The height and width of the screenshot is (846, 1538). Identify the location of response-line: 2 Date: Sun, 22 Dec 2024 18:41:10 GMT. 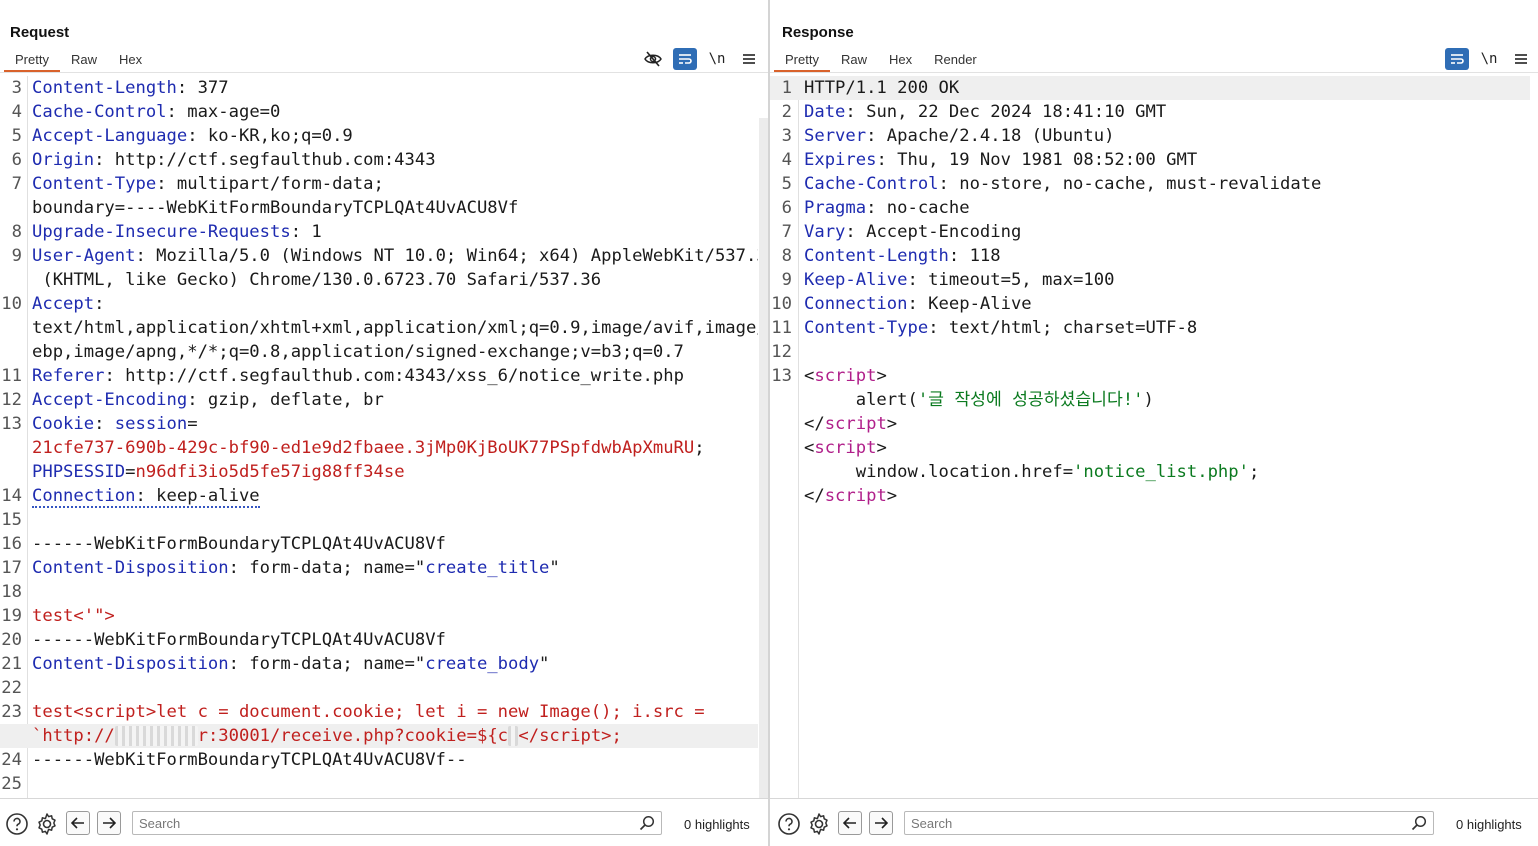
(1150, 112).